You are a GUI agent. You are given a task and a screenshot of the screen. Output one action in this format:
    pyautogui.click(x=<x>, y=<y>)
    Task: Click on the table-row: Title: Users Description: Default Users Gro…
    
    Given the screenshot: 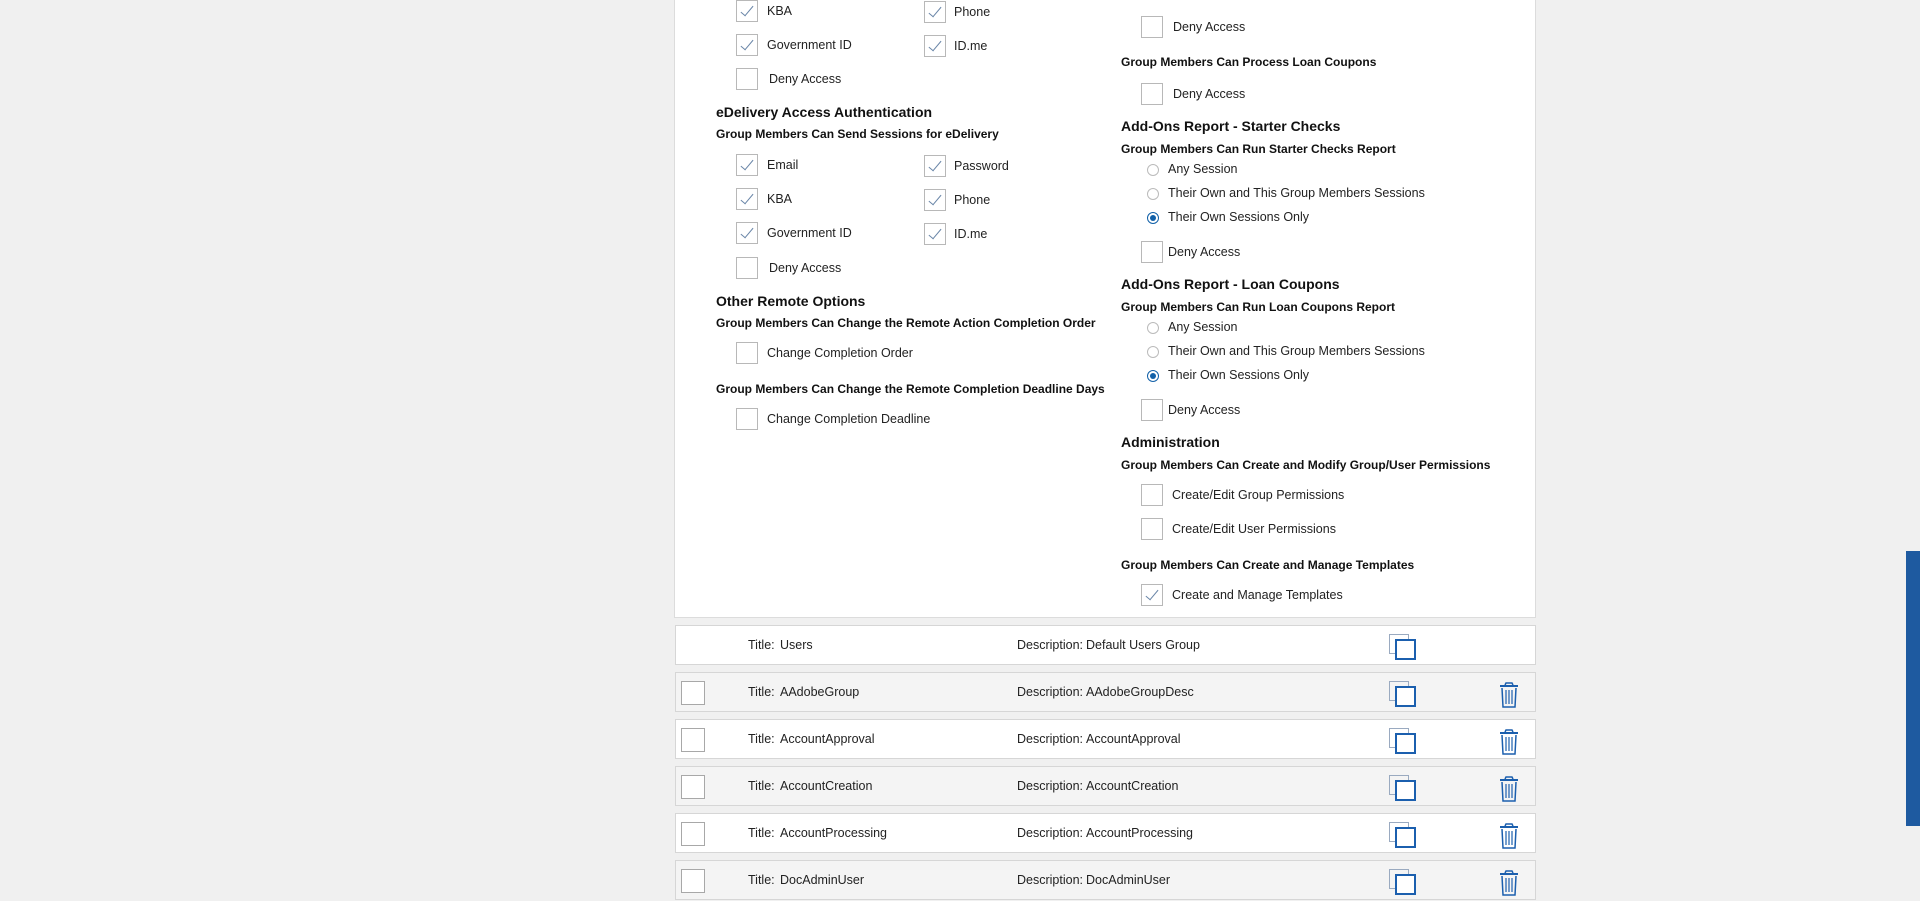 What is the action you would take?
    pyautogui.click(x=1105, y=645)
    